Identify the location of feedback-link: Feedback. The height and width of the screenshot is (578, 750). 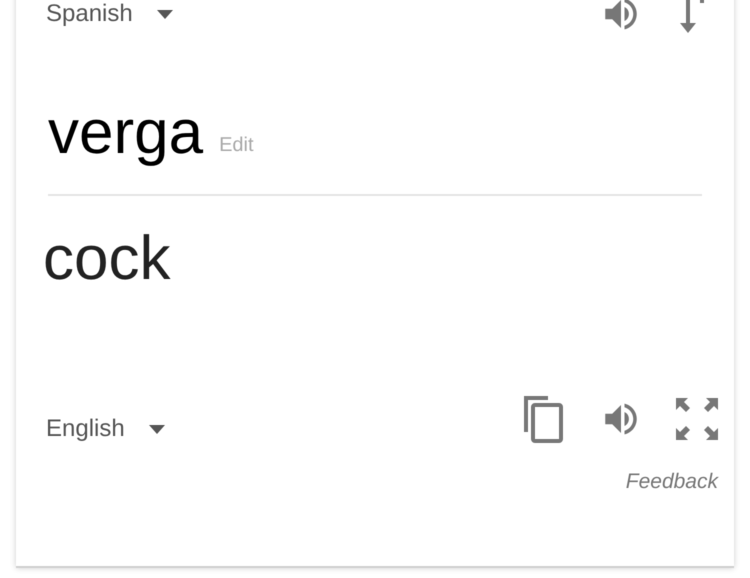
(672, 482).